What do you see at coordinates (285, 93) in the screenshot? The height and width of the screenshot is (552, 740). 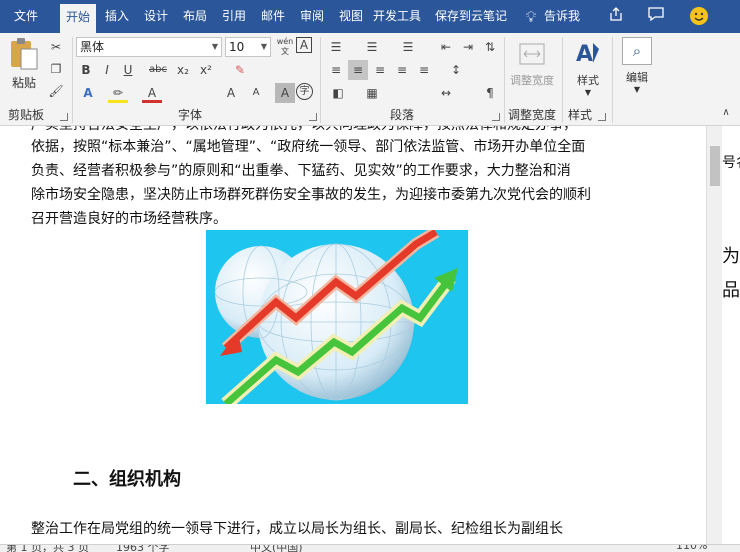 I see `char-shading-button: A` at bounding box center [285, 93].